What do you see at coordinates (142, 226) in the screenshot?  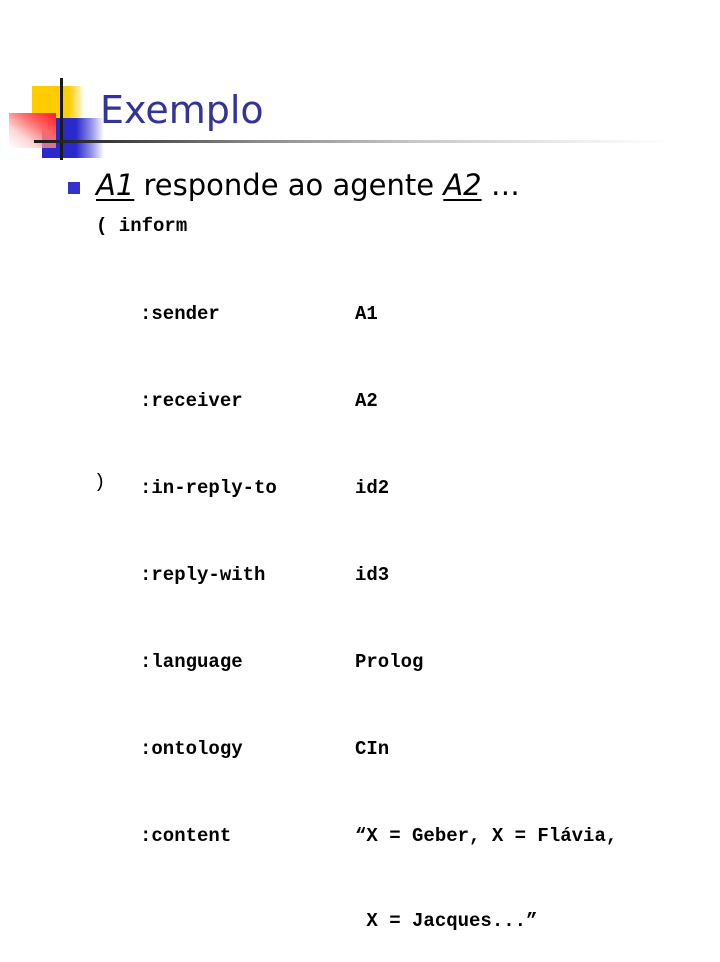 I see `message-open: ( inform` at bounding box center [142, 226].